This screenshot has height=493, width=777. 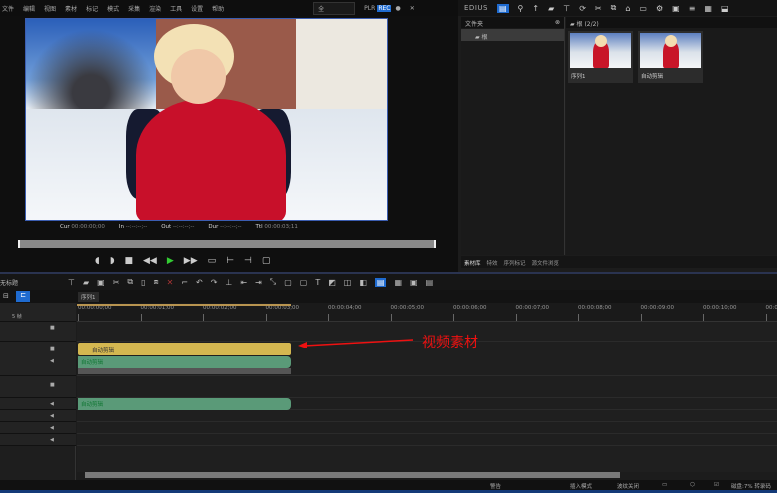 I want to click on in-point-icon: ⇤, so click(x=243, y=282).